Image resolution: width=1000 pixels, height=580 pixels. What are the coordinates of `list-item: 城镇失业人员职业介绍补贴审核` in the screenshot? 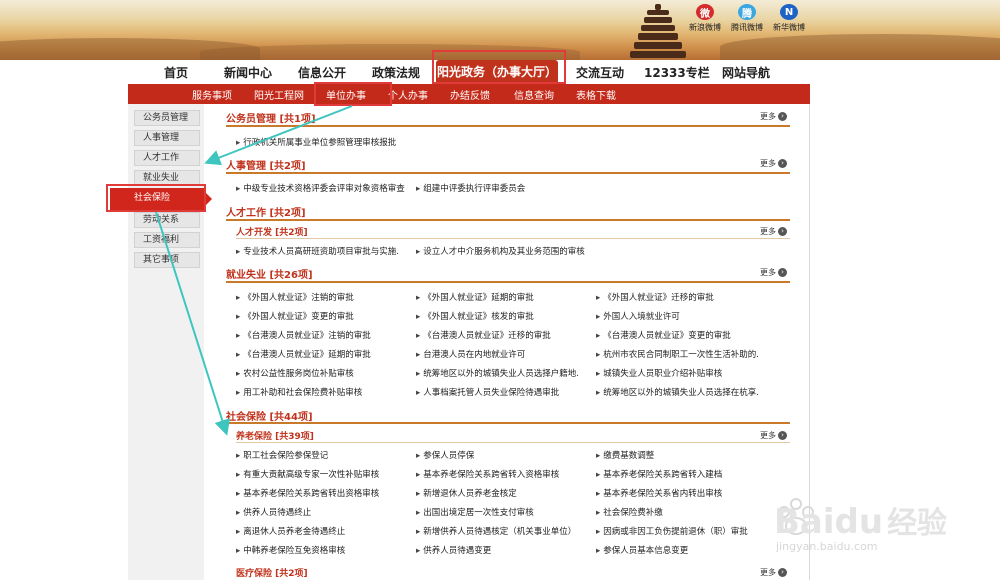 It's located at (683, 373).